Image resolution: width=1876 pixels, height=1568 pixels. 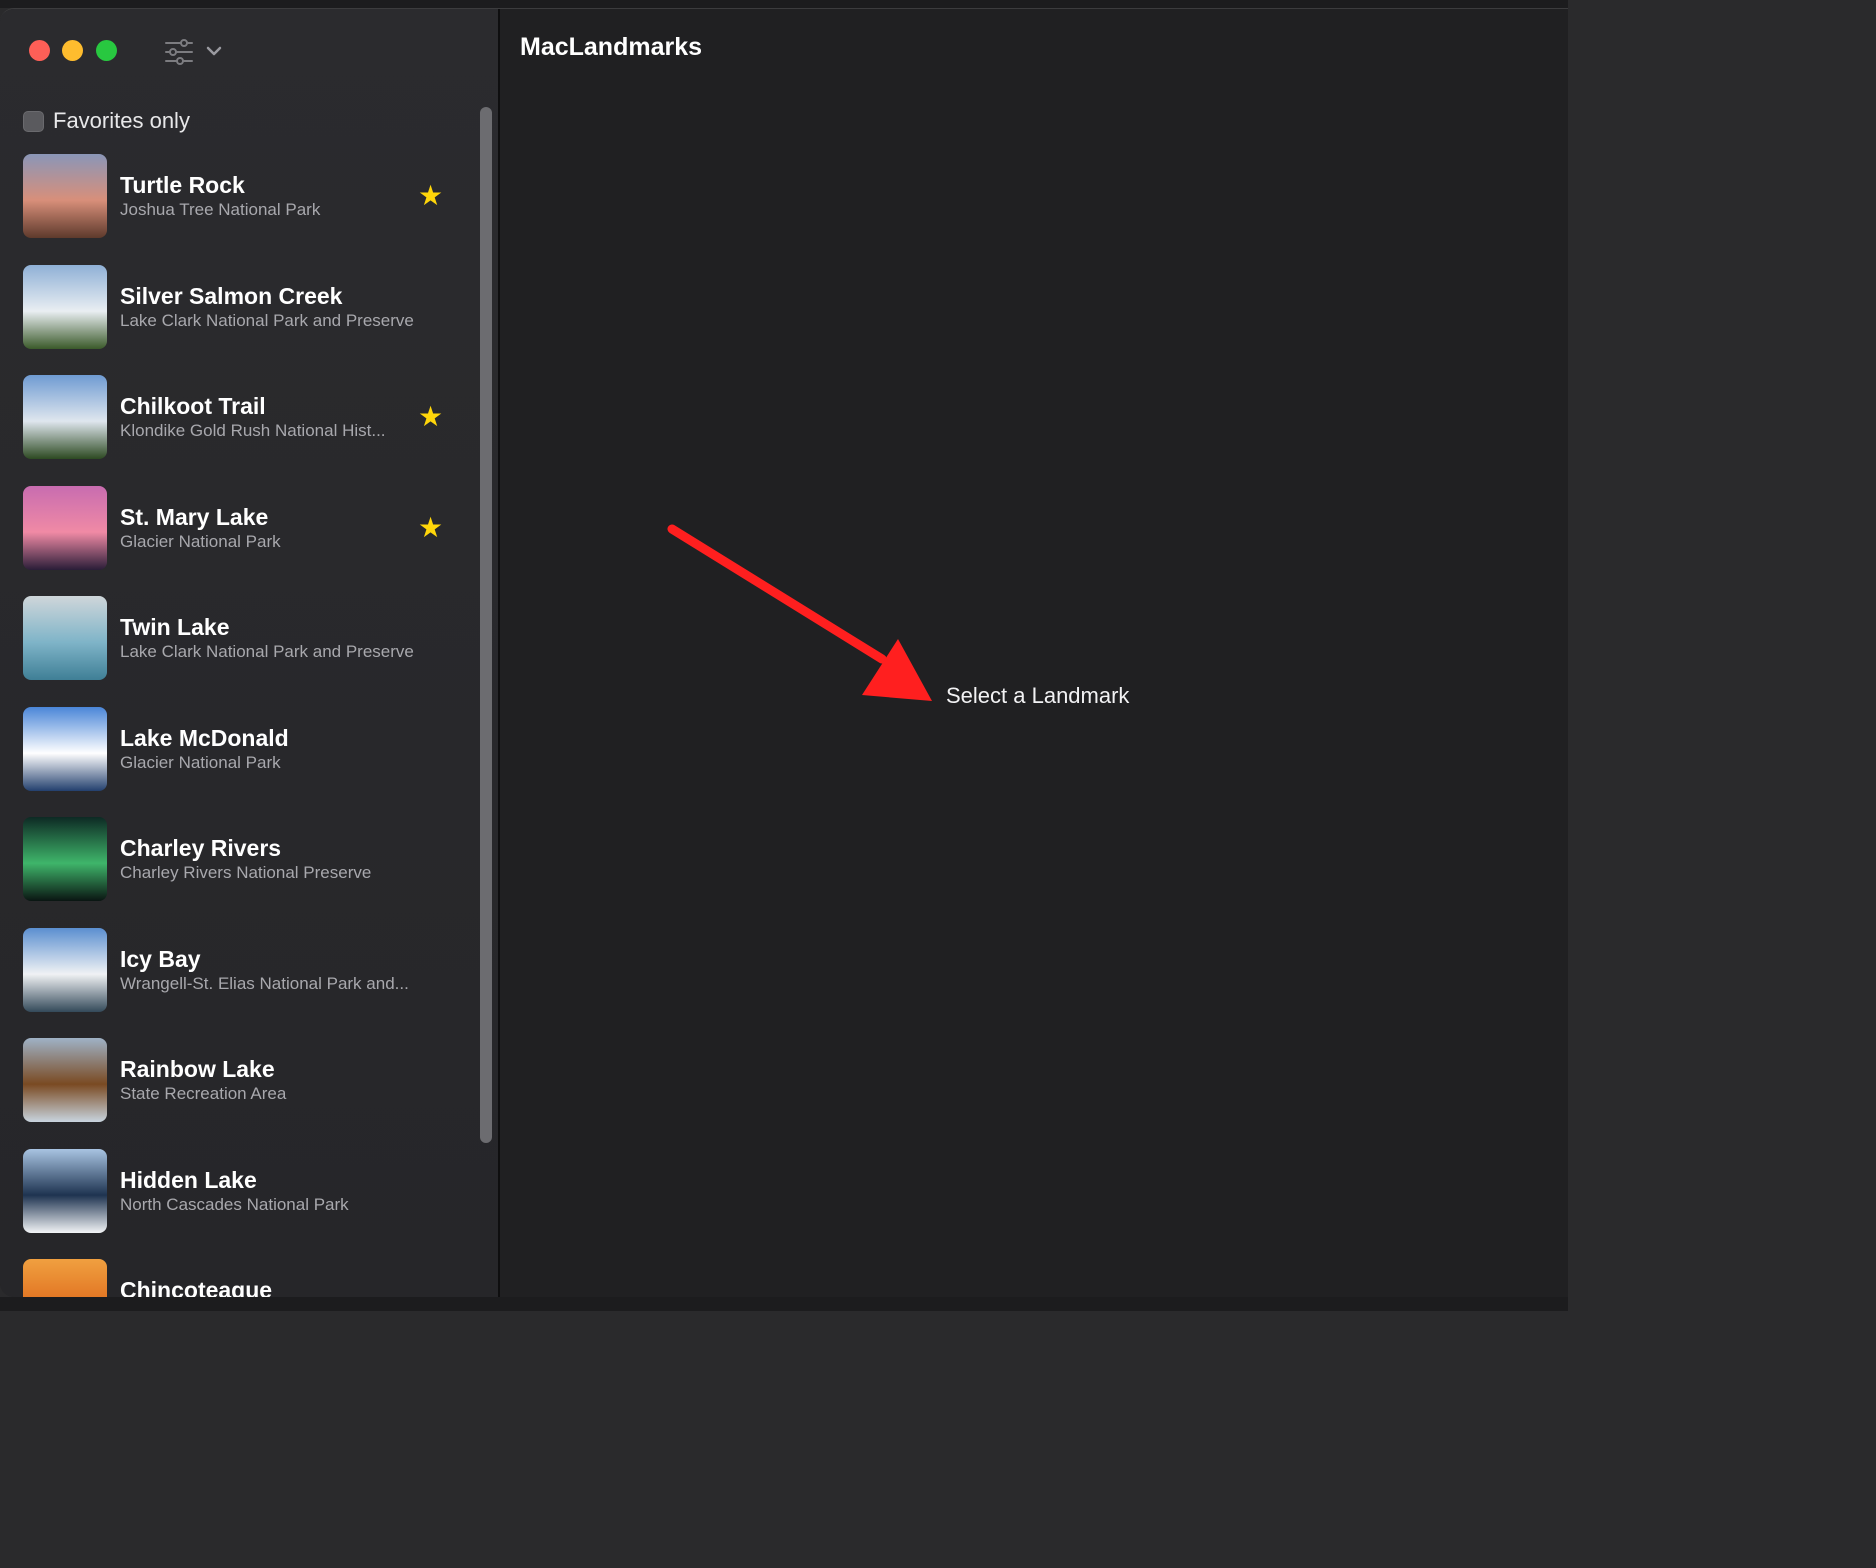 I want to click on landmark-name: Icy Bay, so click(x=160, y=958).